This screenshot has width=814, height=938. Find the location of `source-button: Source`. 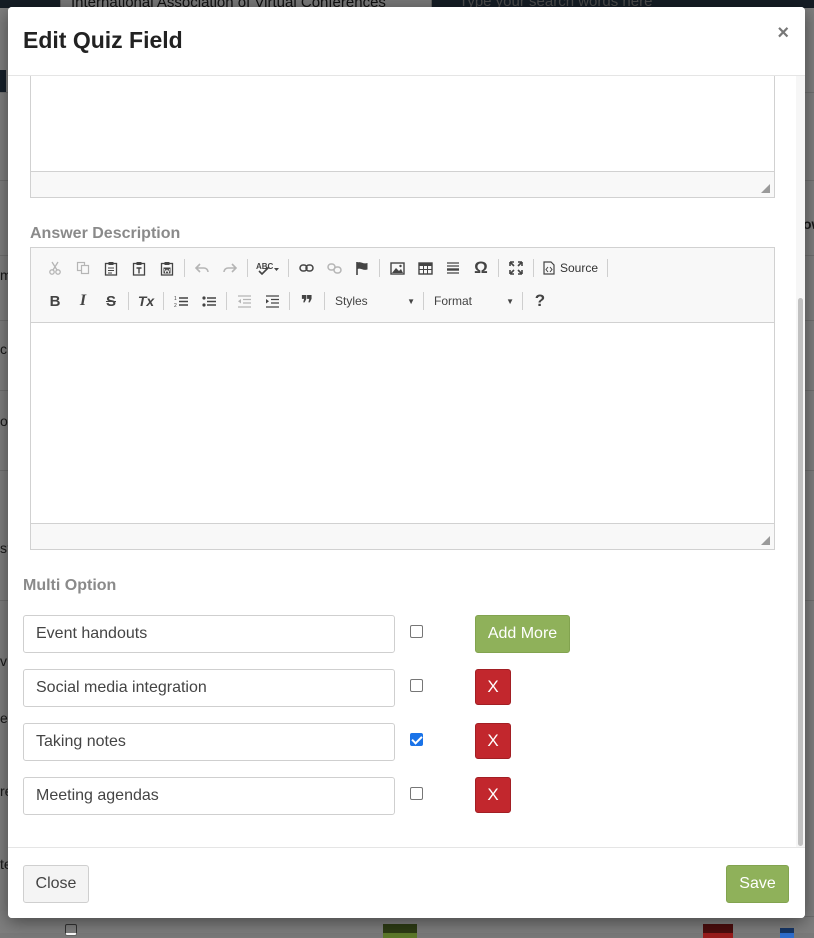

source-button: Source is located at coordinates (570, 268).